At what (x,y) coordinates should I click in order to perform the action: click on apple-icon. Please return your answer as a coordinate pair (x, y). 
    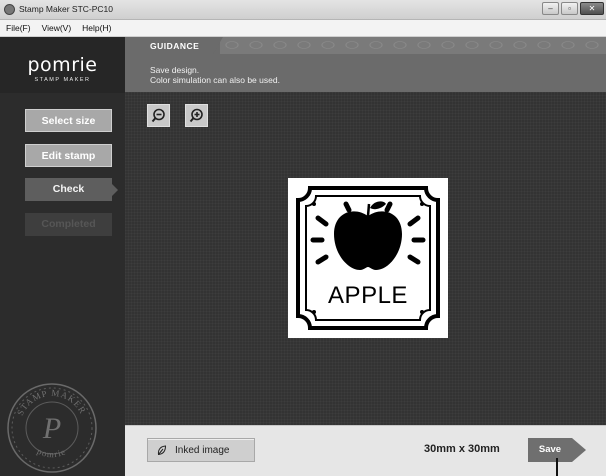
    Looking at the image, I should click on (368, 235).